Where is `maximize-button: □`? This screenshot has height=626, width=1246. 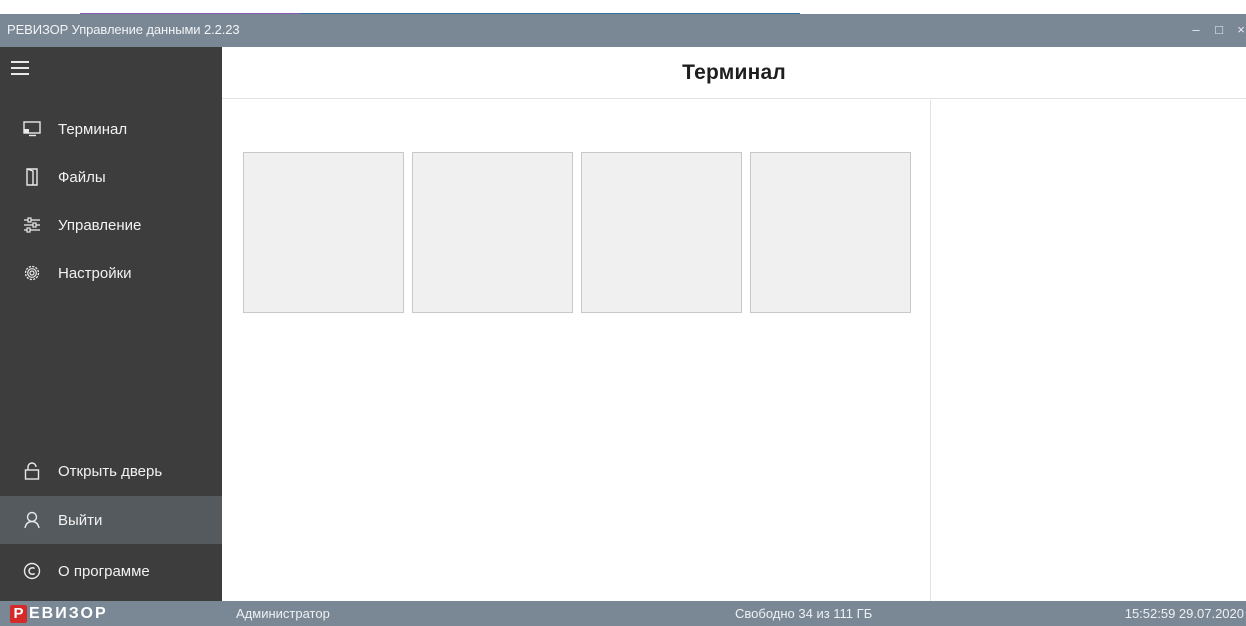
maximize-button: □ is located at coordinates (1219, 30).